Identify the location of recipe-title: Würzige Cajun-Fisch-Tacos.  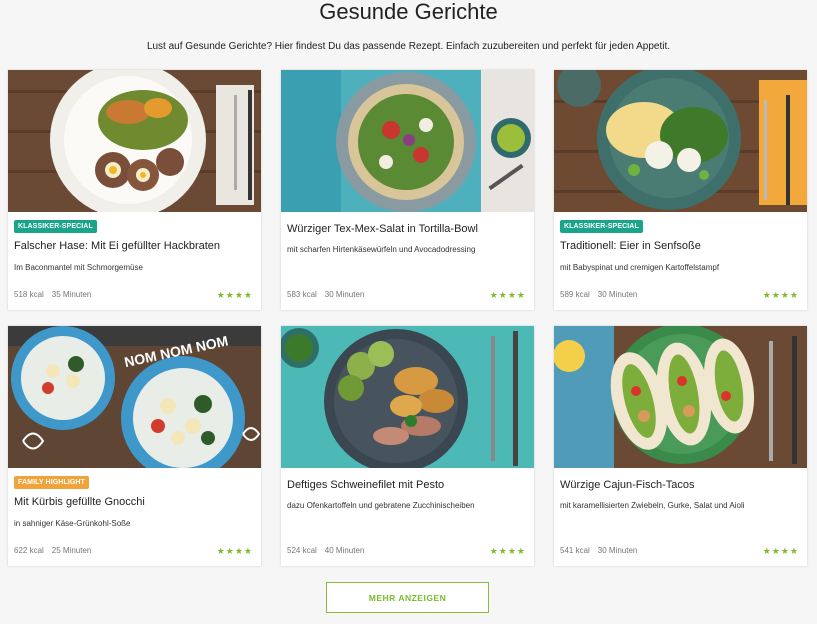
(680, 485).